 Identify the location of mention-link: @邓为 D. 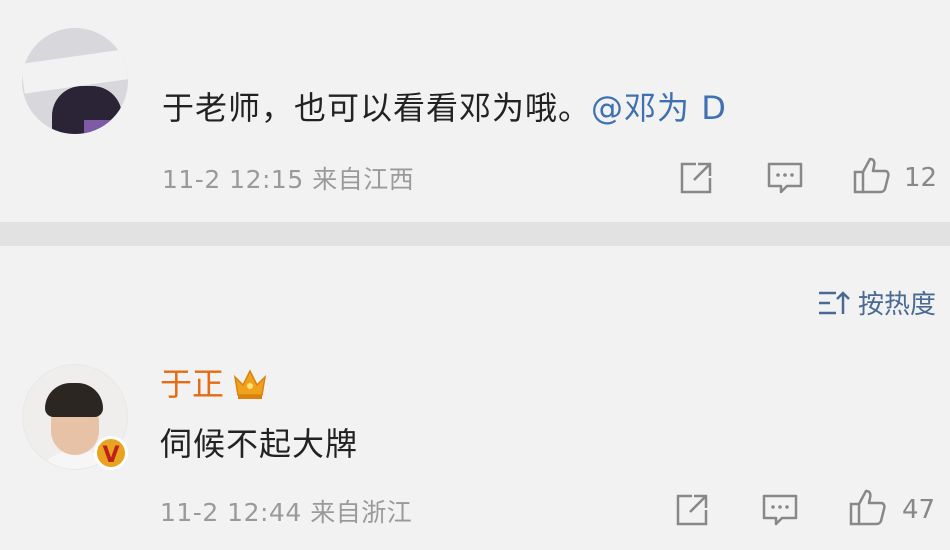
(659, 108).